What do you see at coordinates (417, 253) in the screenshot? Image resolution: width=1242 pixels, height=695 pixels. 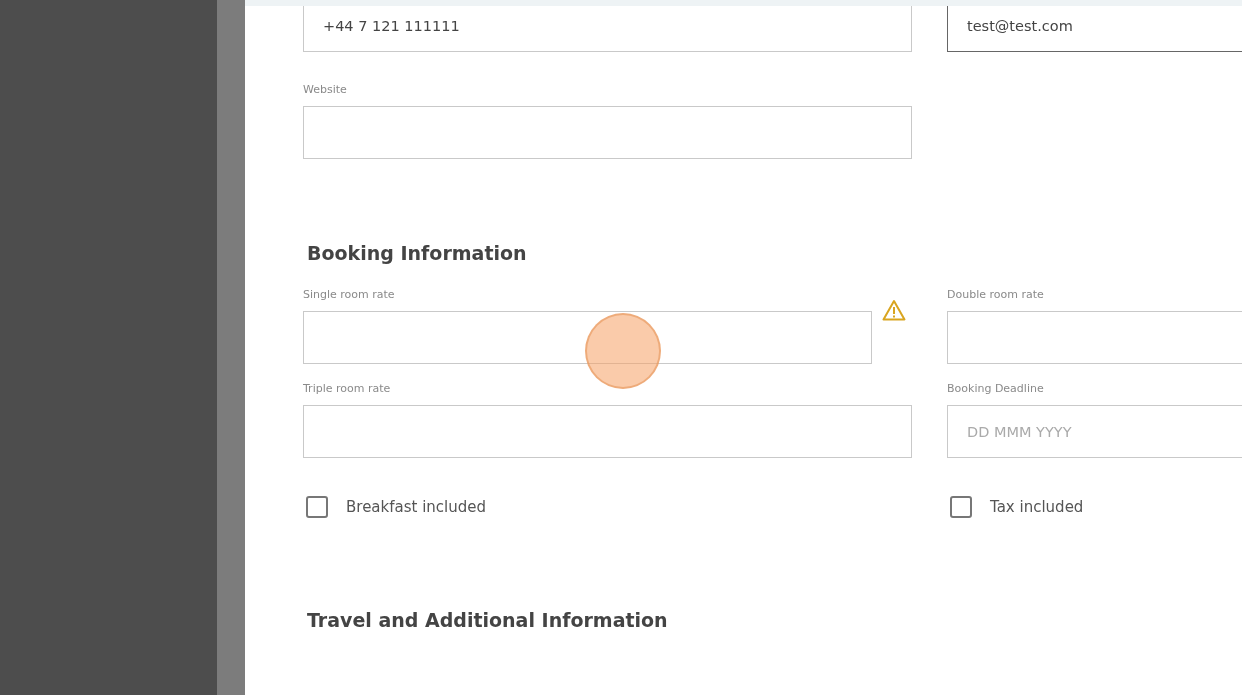 I see `section-heading: Booking Information` at bounding box center [417, 253].